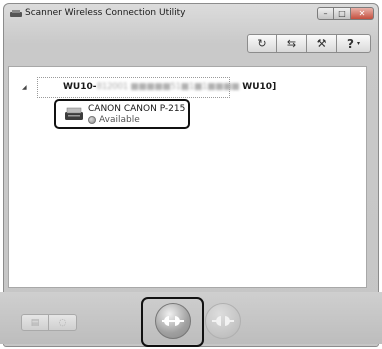  Describe the element at coordinates (119, 120) in the screenshot. I see `device-status-text: Available` at that location.